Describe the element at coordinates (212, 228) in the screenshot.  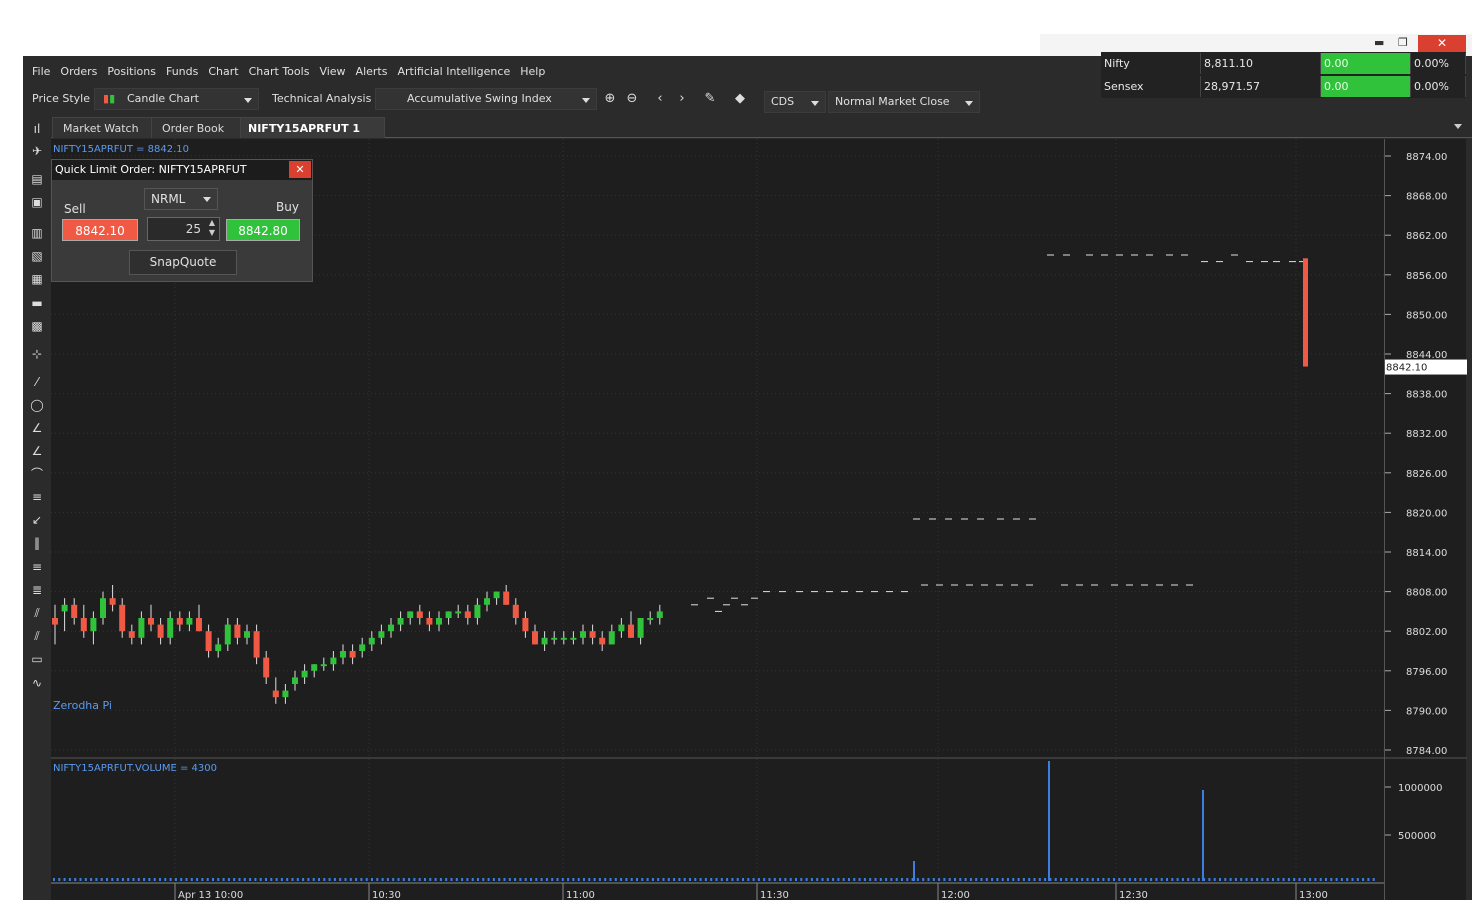
I see `stepper-arrows-icon: ▲ ▼` at that location.